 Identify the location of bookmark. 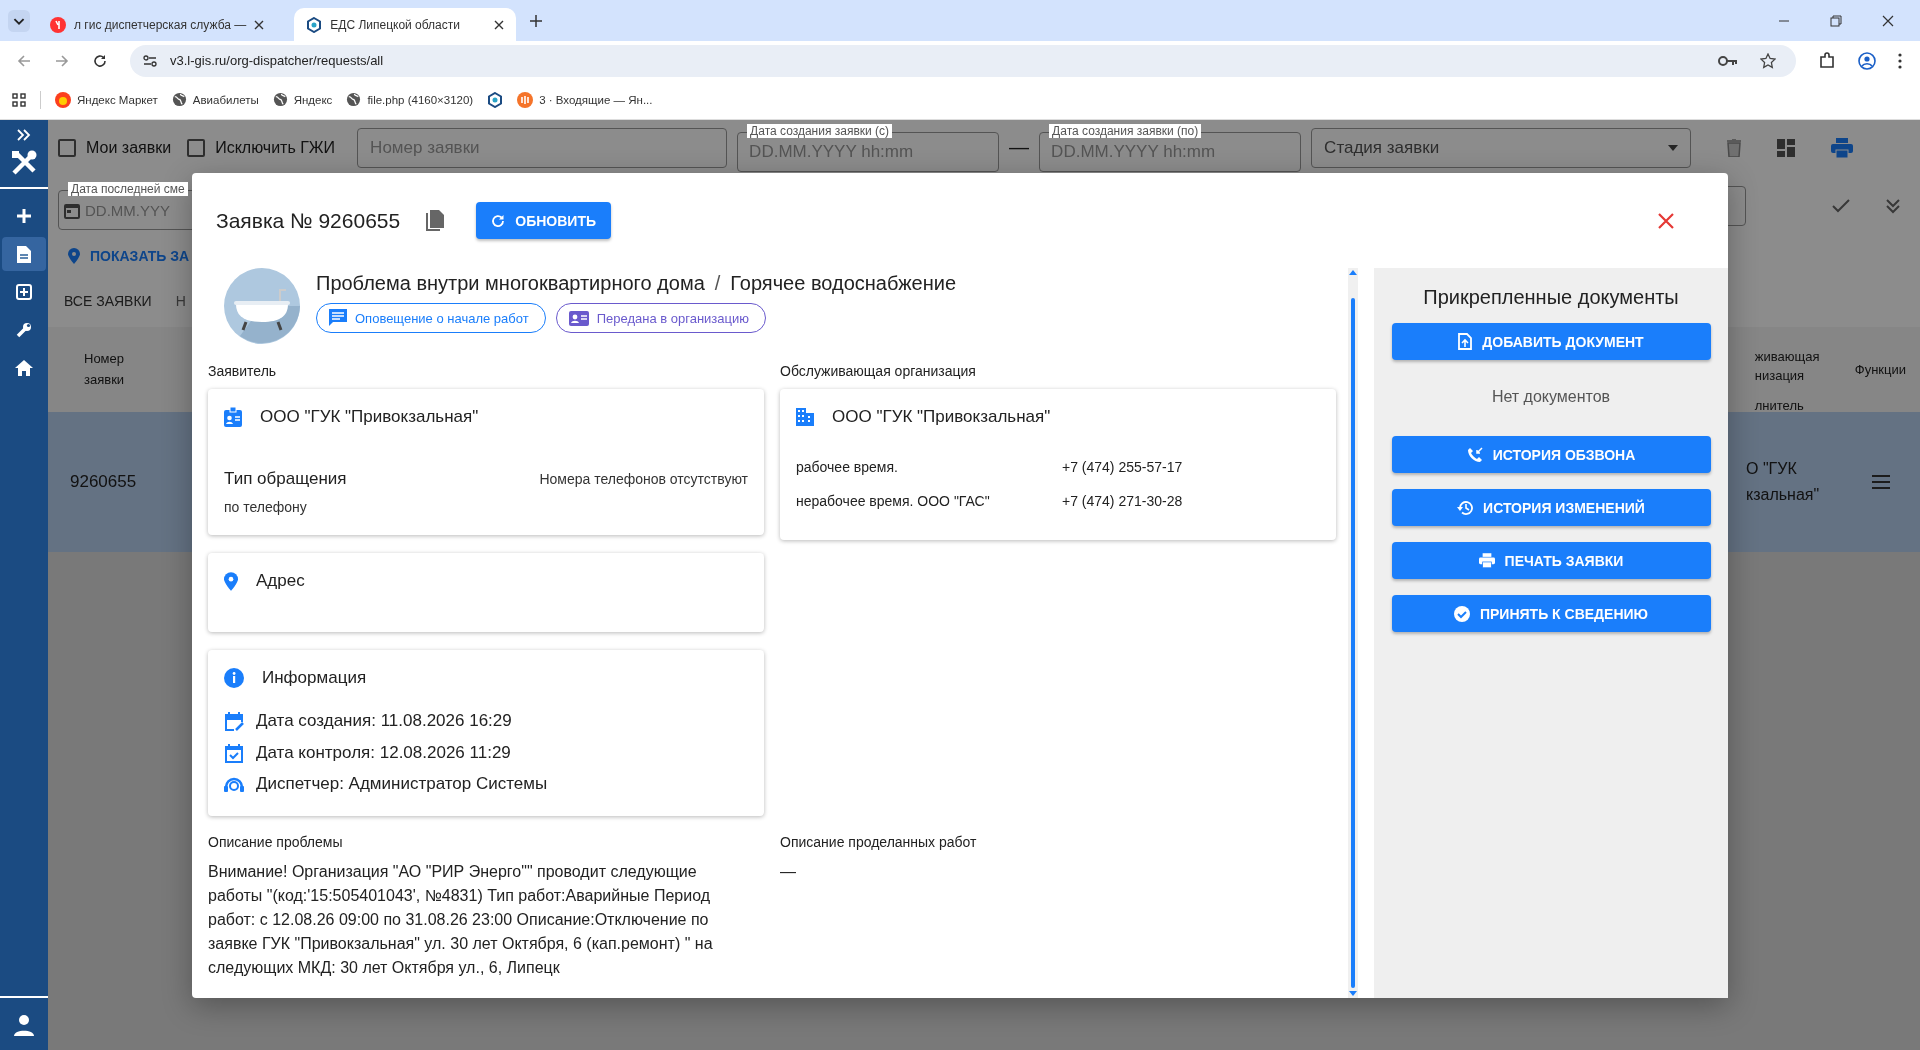
(495, 99).